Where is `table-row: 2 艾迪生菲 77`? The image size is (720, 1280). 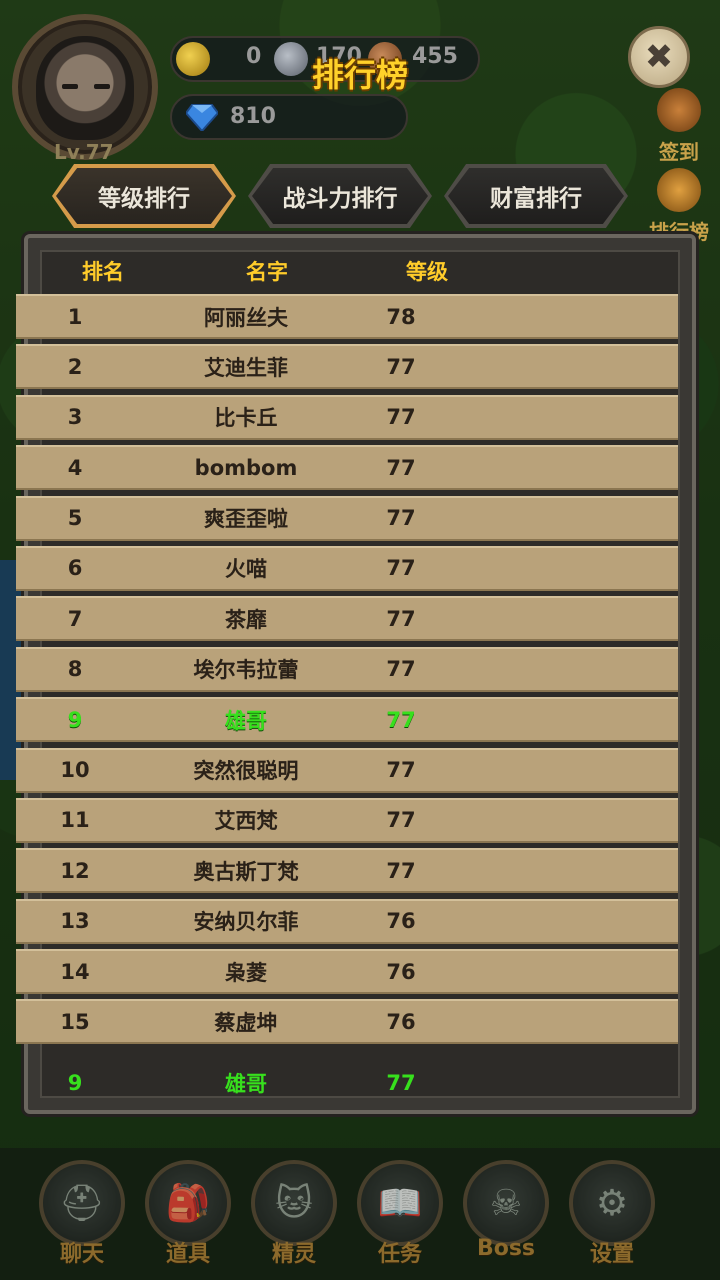 table-row: 2 艾迪生菲 77 is located at coordinates (347, 367).